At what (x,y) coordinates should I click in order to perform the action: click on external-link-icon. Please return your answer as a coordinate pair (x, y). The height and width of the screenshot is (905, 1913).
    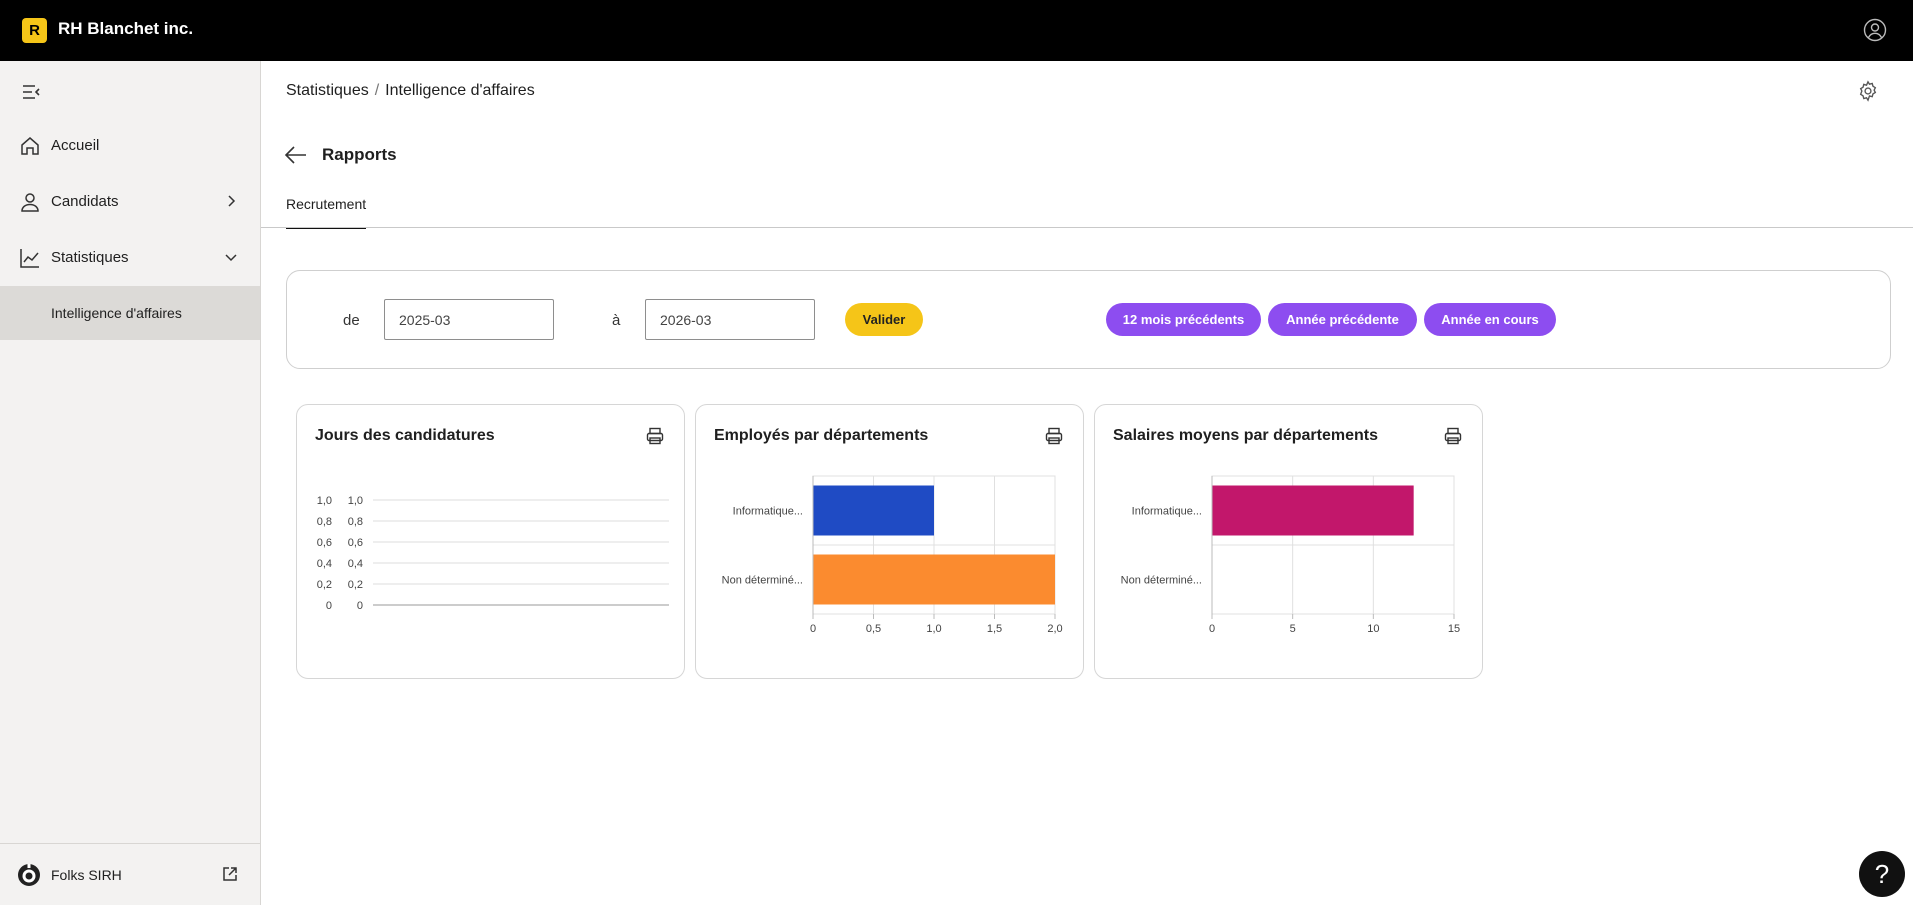
    Looking at the image, I should click on (230, 874).